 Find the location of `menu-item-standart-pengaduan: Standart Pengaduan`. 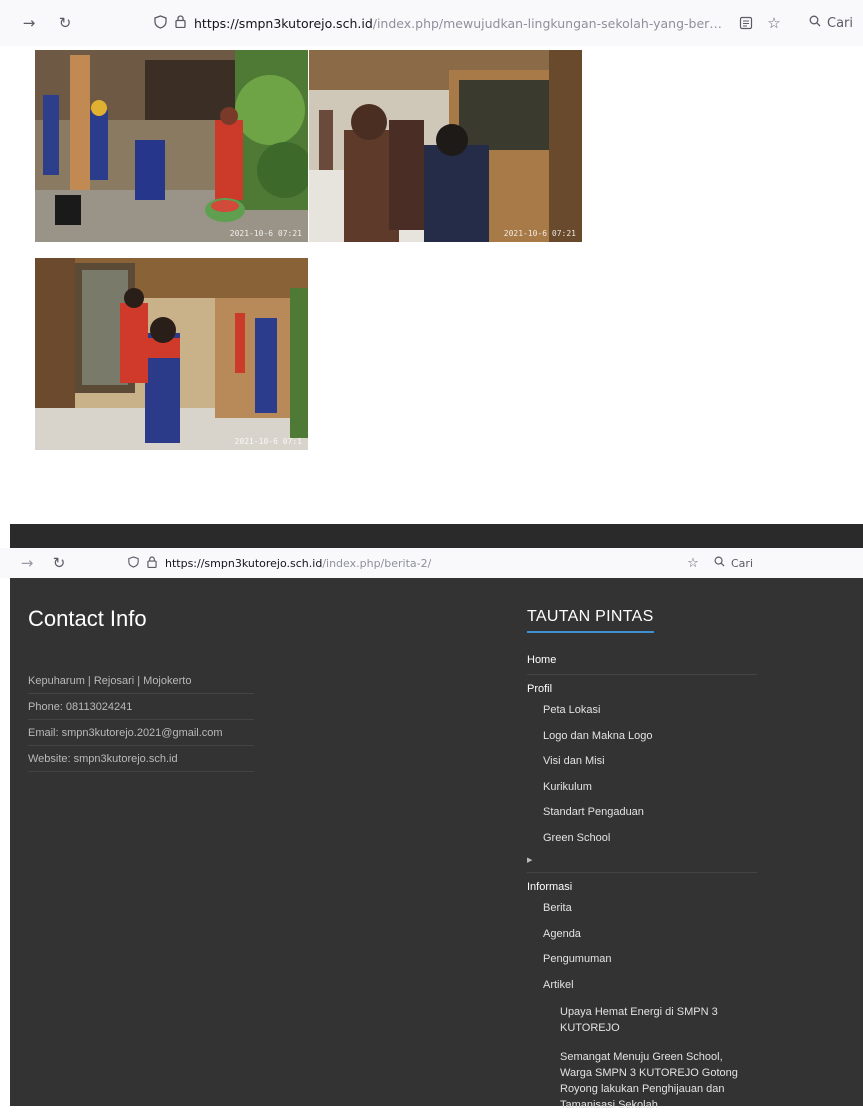

menu-item-standart-pengaduan: Standart Pengaduan is located at coordinates (642, 814).